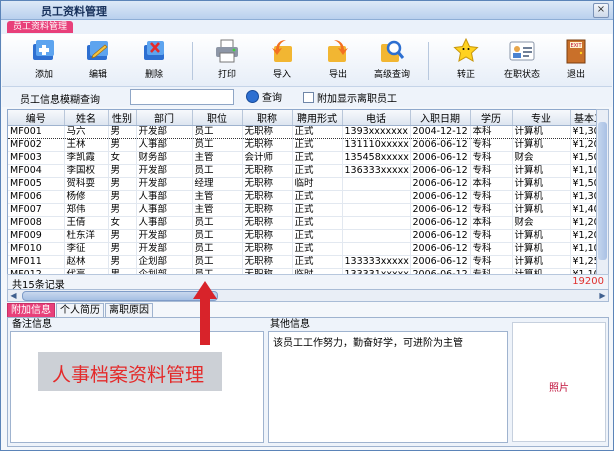  I want to click on table-row: MF005贺科耍男开发部经理无职称临时 2006-06-12本科计算机¥1,500, so click(302, 184).